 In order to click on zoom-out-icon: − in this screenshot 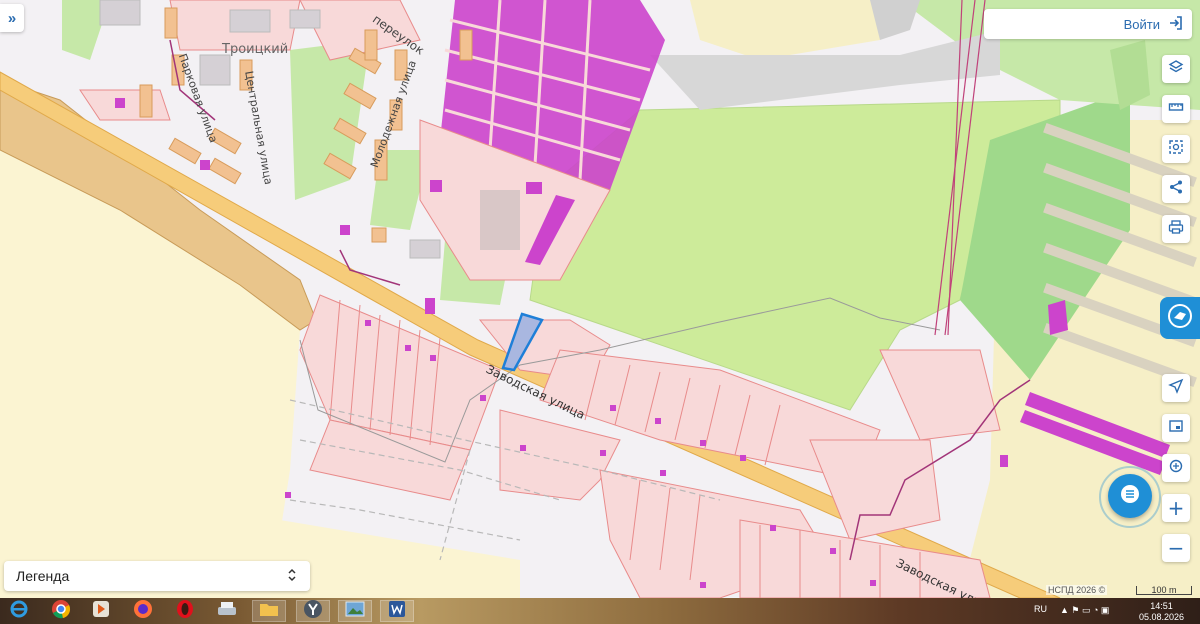, I will do `click(1176, 548)`.